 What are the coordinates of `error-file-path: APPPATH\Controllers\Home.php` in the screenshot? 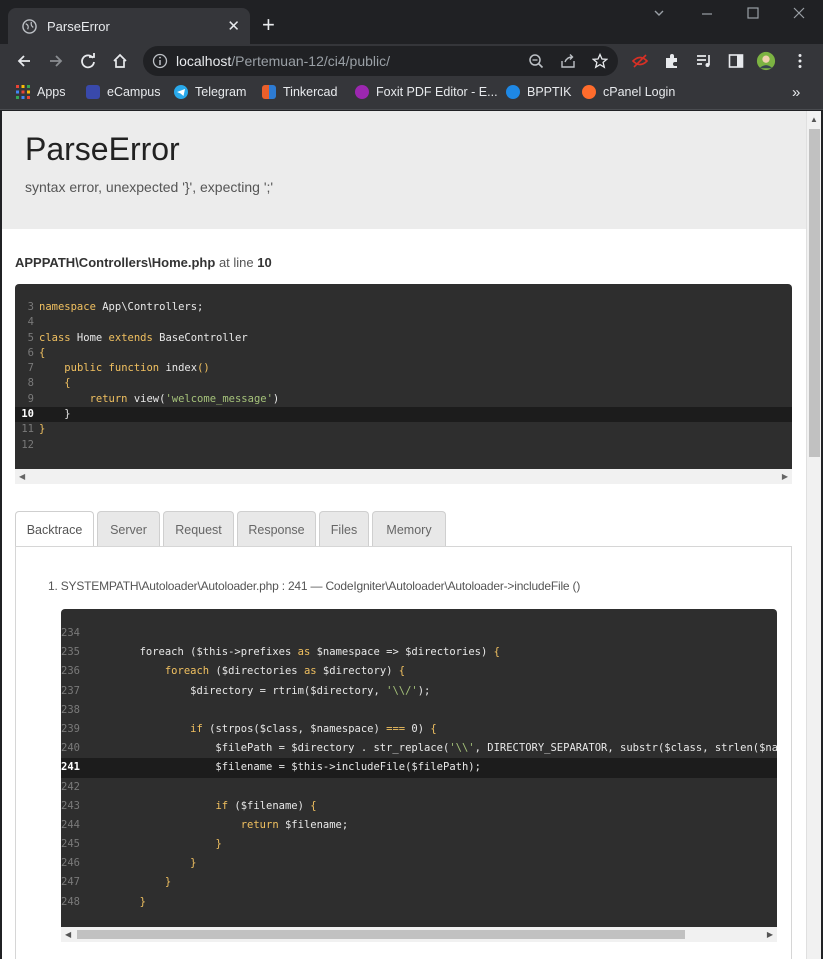 It's located at (115, 262).